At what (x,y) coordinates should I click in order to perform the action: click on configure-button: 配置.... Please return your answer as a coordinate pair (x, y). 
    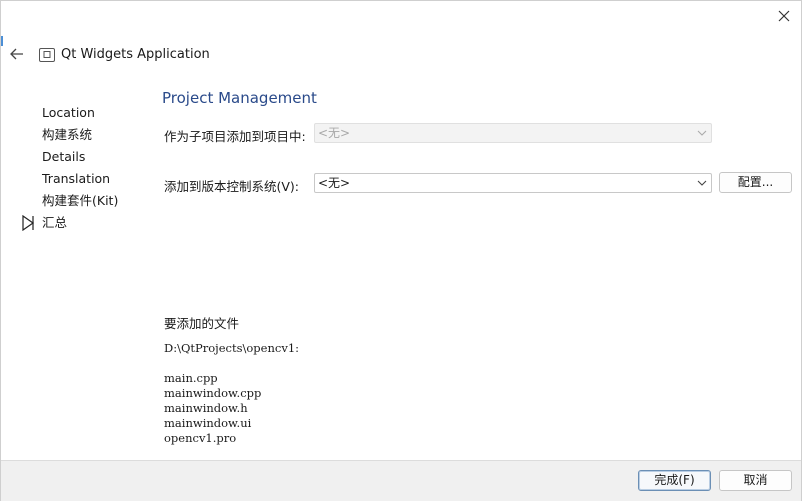
    Looking at the image, I should click on (755, 182).